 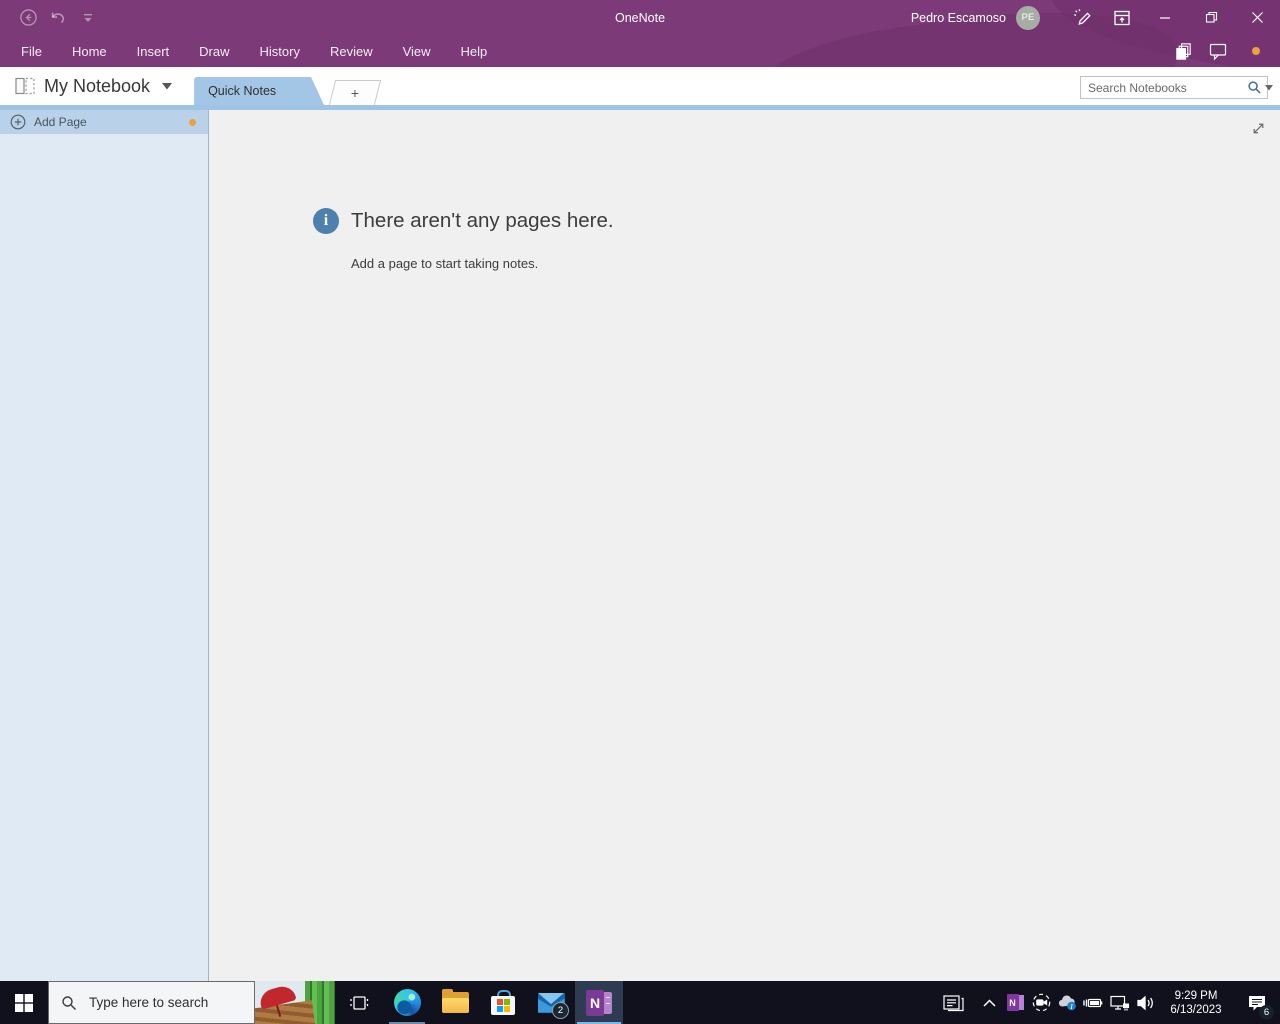 I want to click on clock-time: 9:29 PM, so click(x=1196, y=995).